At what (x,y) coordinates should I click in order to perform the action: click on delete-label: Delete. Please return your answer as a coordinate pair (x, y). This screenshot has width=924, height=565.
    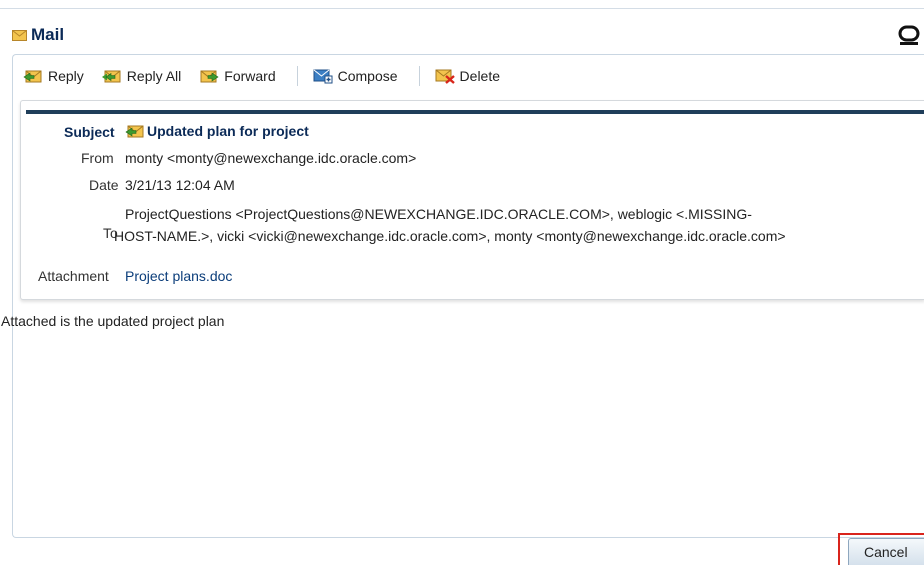
    Looking at the image, I should click on (480, 76).